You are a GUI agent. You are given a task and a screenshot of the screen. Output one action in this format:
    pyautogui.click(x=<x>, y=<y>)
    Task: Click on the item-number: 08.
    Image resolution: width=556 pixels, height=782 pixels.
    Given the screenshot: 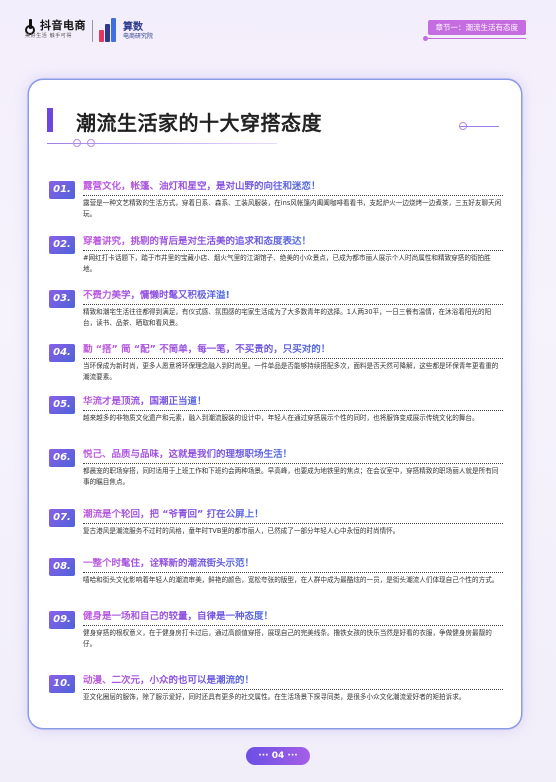 What is the action you would take?
    pyautogui.click(x=62, y=567)
    